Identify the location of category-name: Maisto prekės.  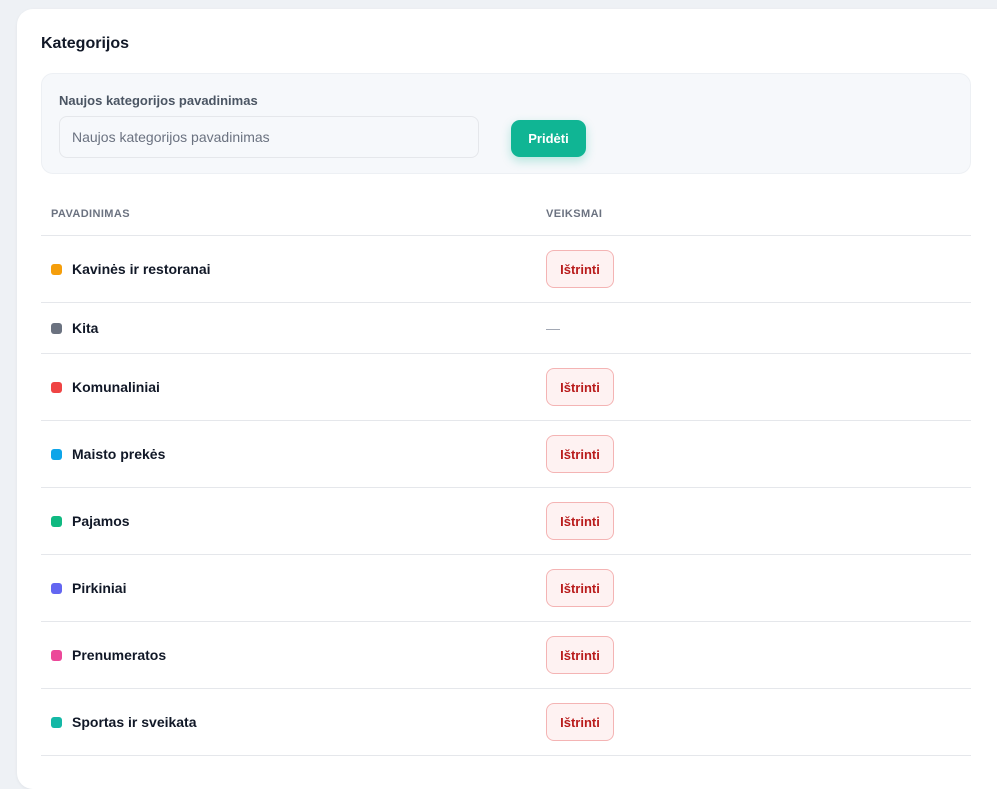
(119, 454).